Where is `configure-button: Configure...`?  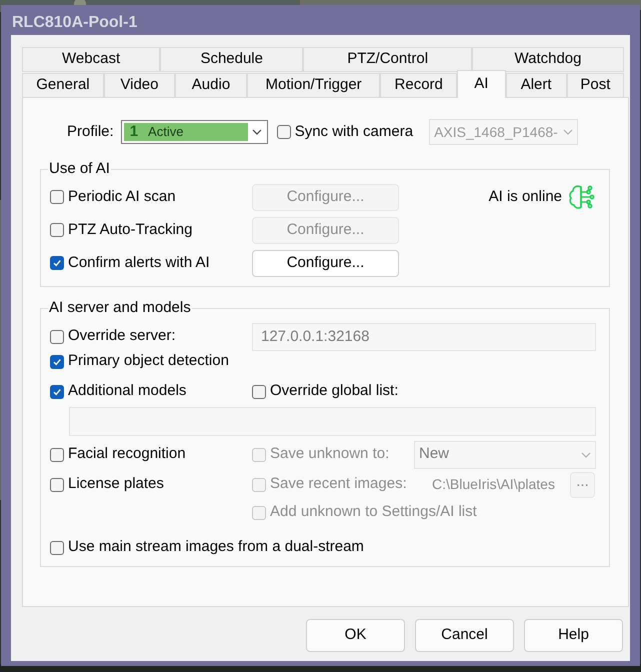
configure-button: Configure... is located at coordinates (325, 263).